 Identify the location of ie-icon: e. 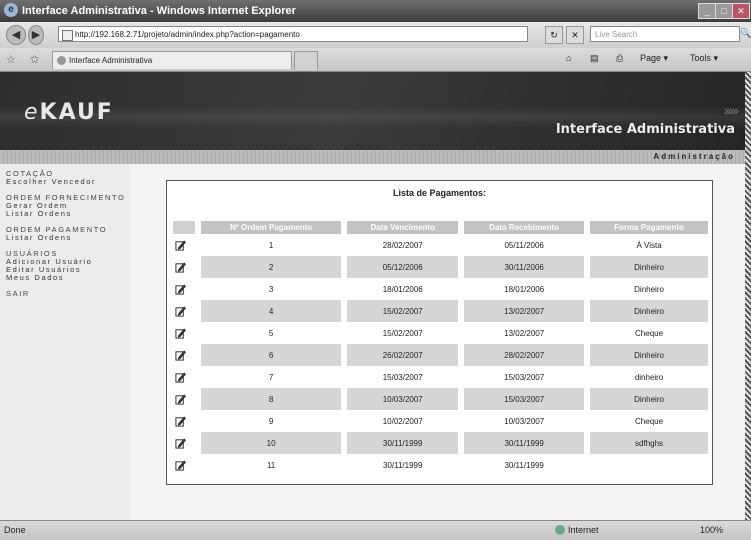
(11, 10).